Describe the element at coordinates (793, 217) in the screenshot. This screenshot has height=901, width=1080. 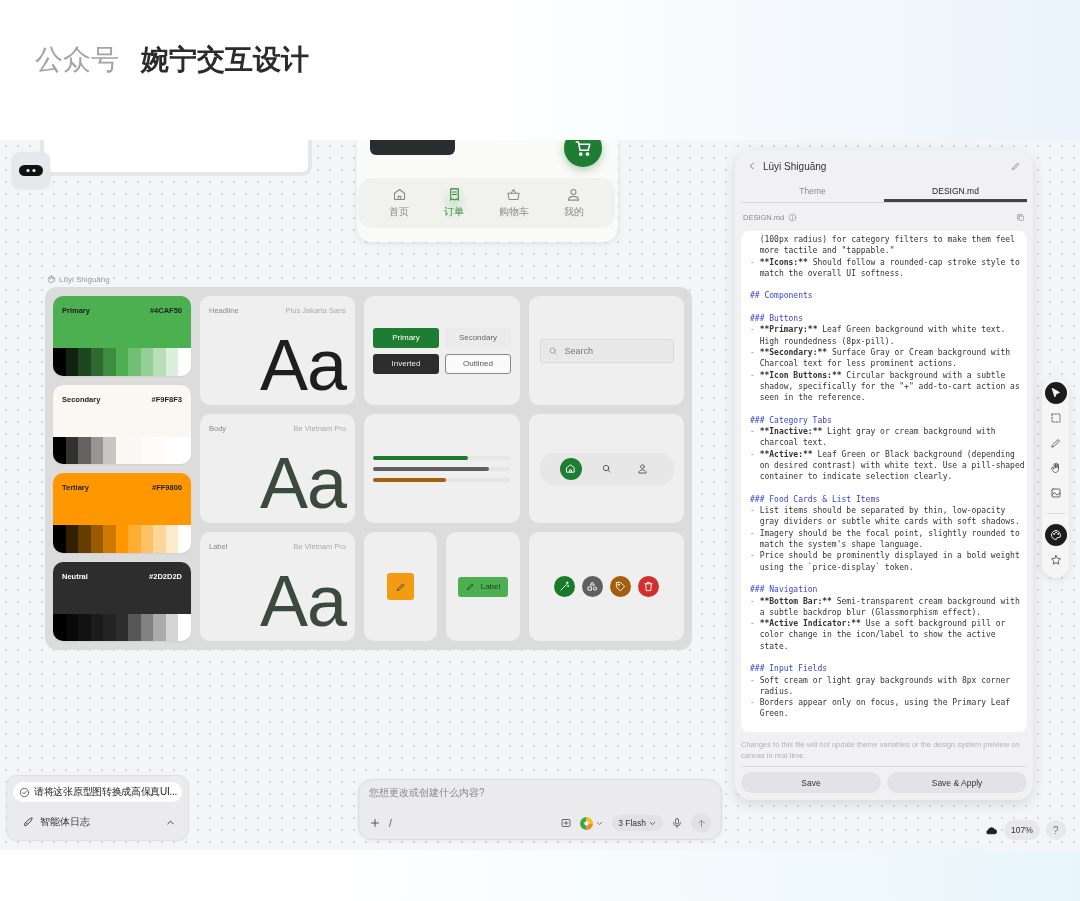
I see `info-icon` at that location.